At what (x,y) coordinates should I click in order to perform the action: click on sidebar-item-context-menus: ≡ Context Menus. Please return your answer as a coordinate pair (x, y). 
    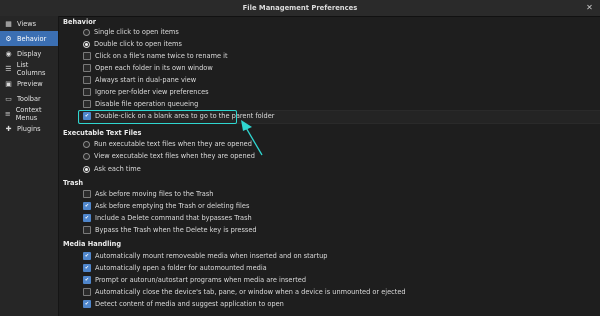
    Looking at the image, I should click on (29, 113).